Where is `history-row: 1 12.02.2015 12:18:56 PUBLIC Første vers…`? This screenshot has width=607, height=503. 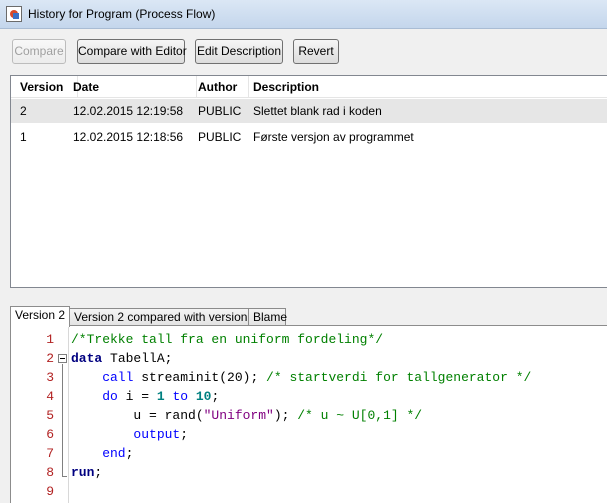
history-row: 1 12.02.2015 12:18:56 PUBLIC Første vers… is located at coordinates (309, 137).